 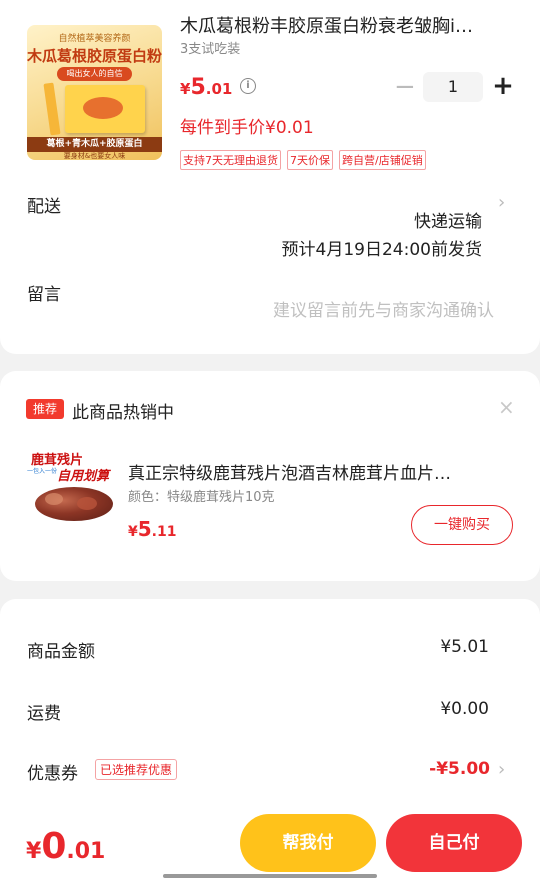 What do you see at coordinates (105, 109) in the screenshot?
I see `product-box` at bounding box center [105, 109].